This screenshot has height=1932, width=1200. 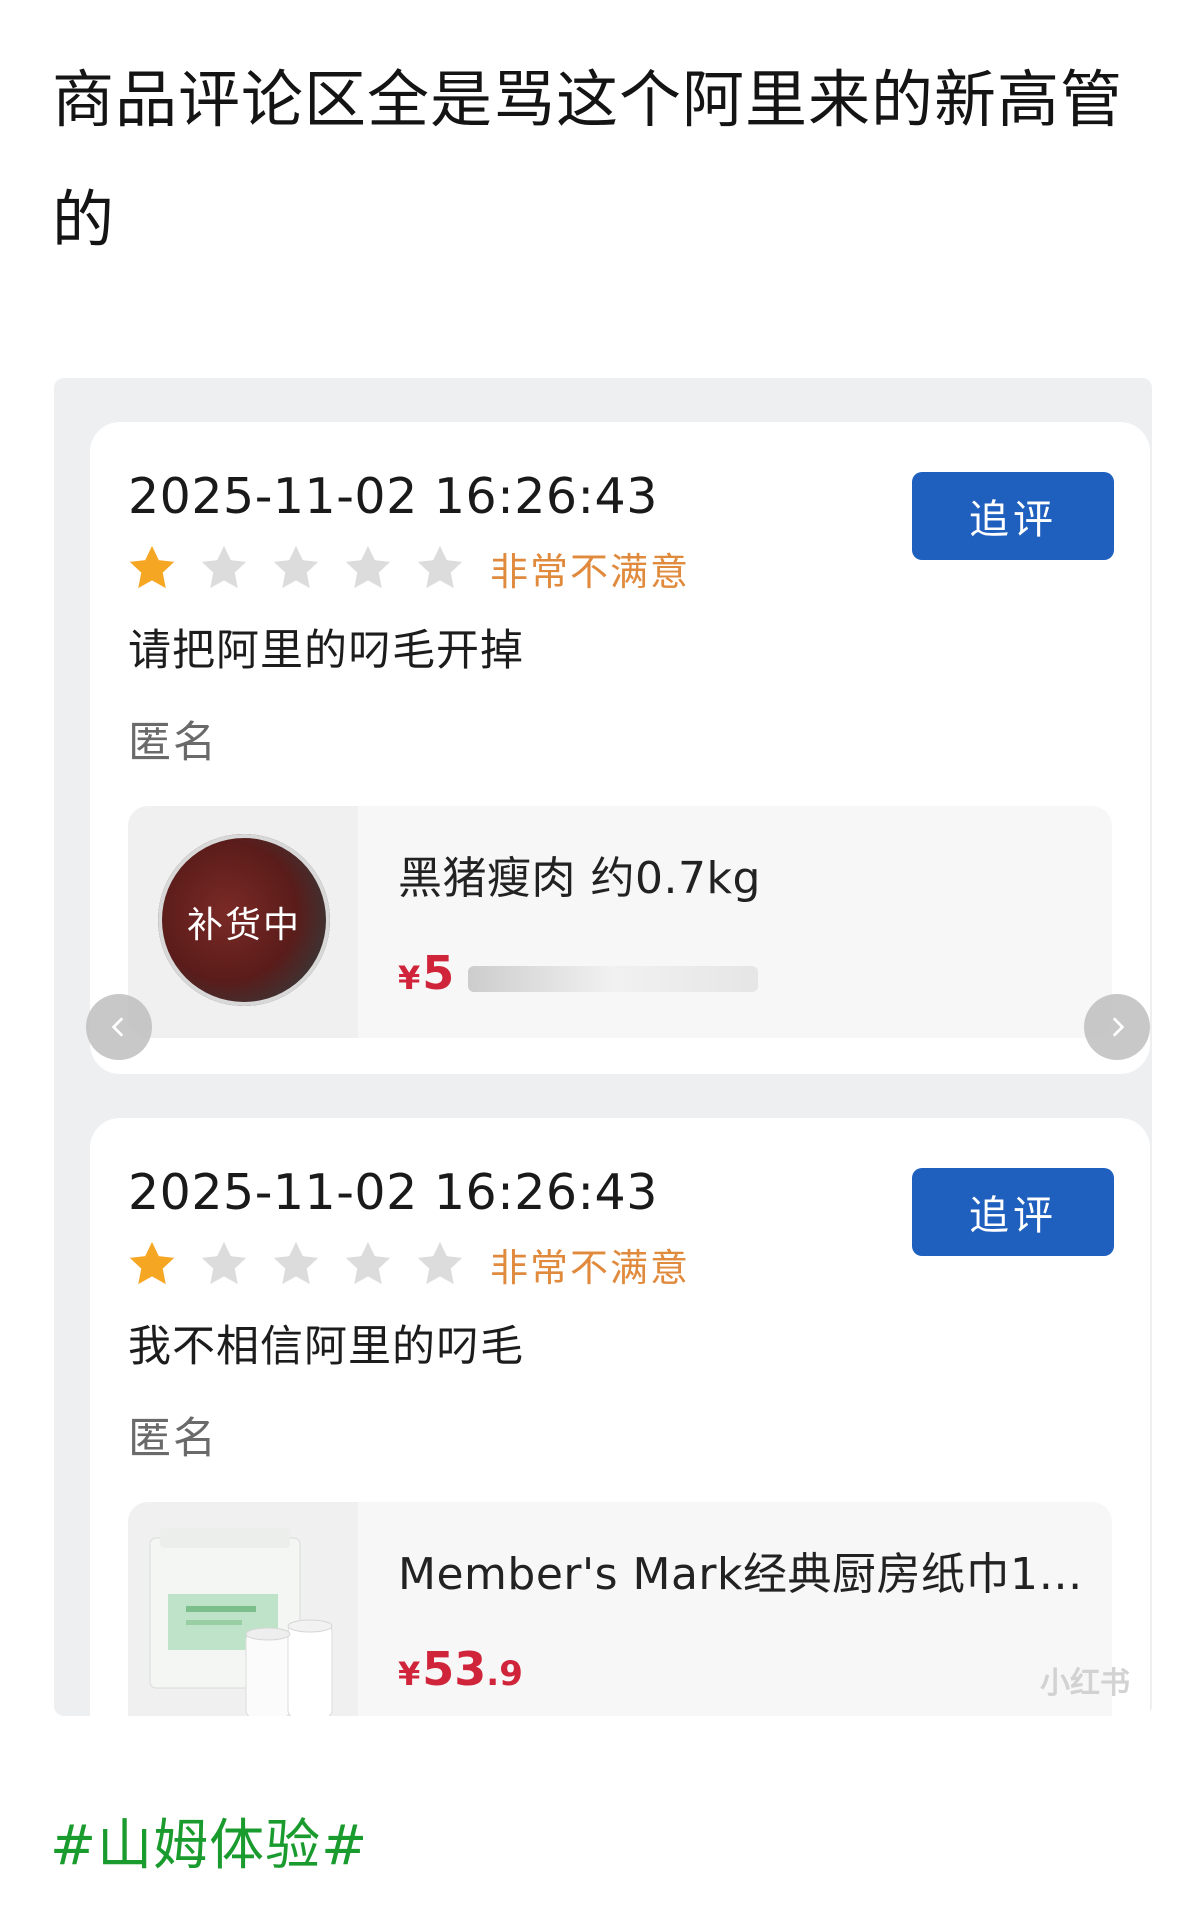 I want to click on review-text: 我不相信阿里的叼毛, so click(x=326, y=1347).